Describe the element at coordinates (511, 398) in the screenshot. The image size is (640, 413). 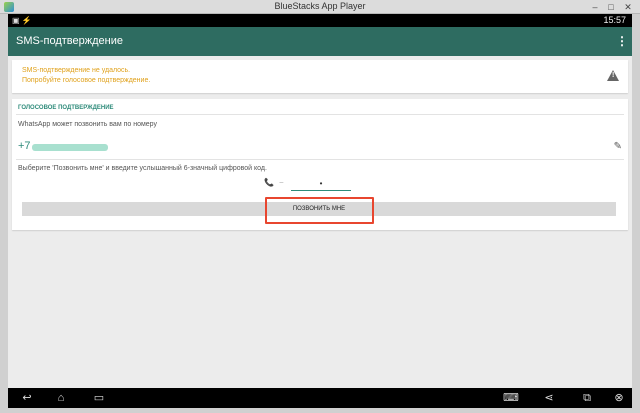
I see `keyboard-icon: ⌨` at that location.